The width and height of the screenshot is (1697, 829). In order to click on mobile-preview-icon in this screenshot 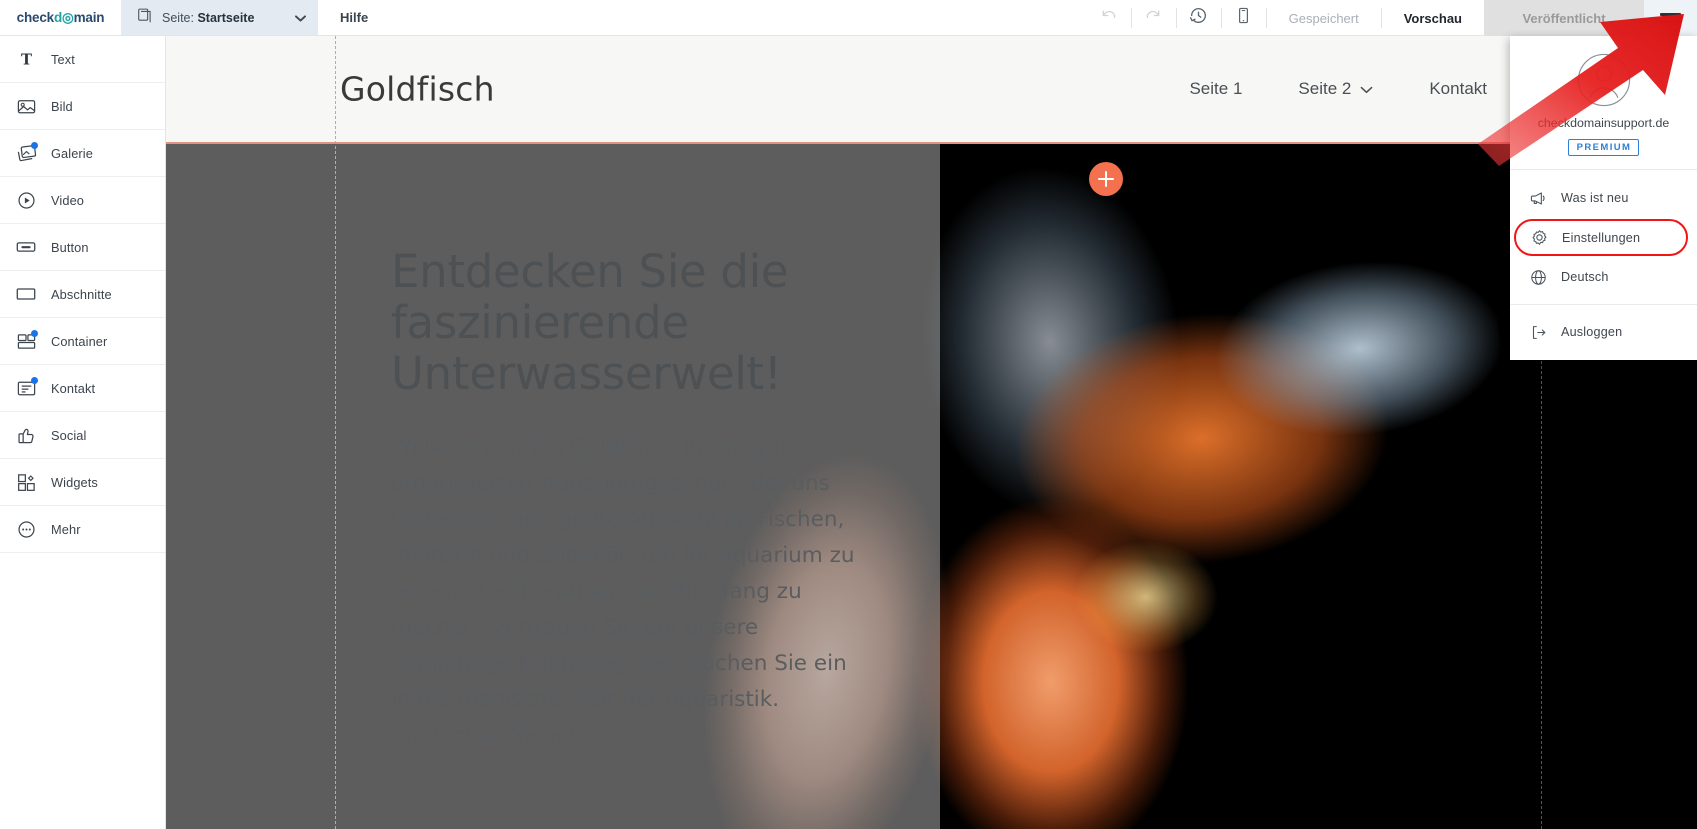, I will do `click(1243, 18)`.